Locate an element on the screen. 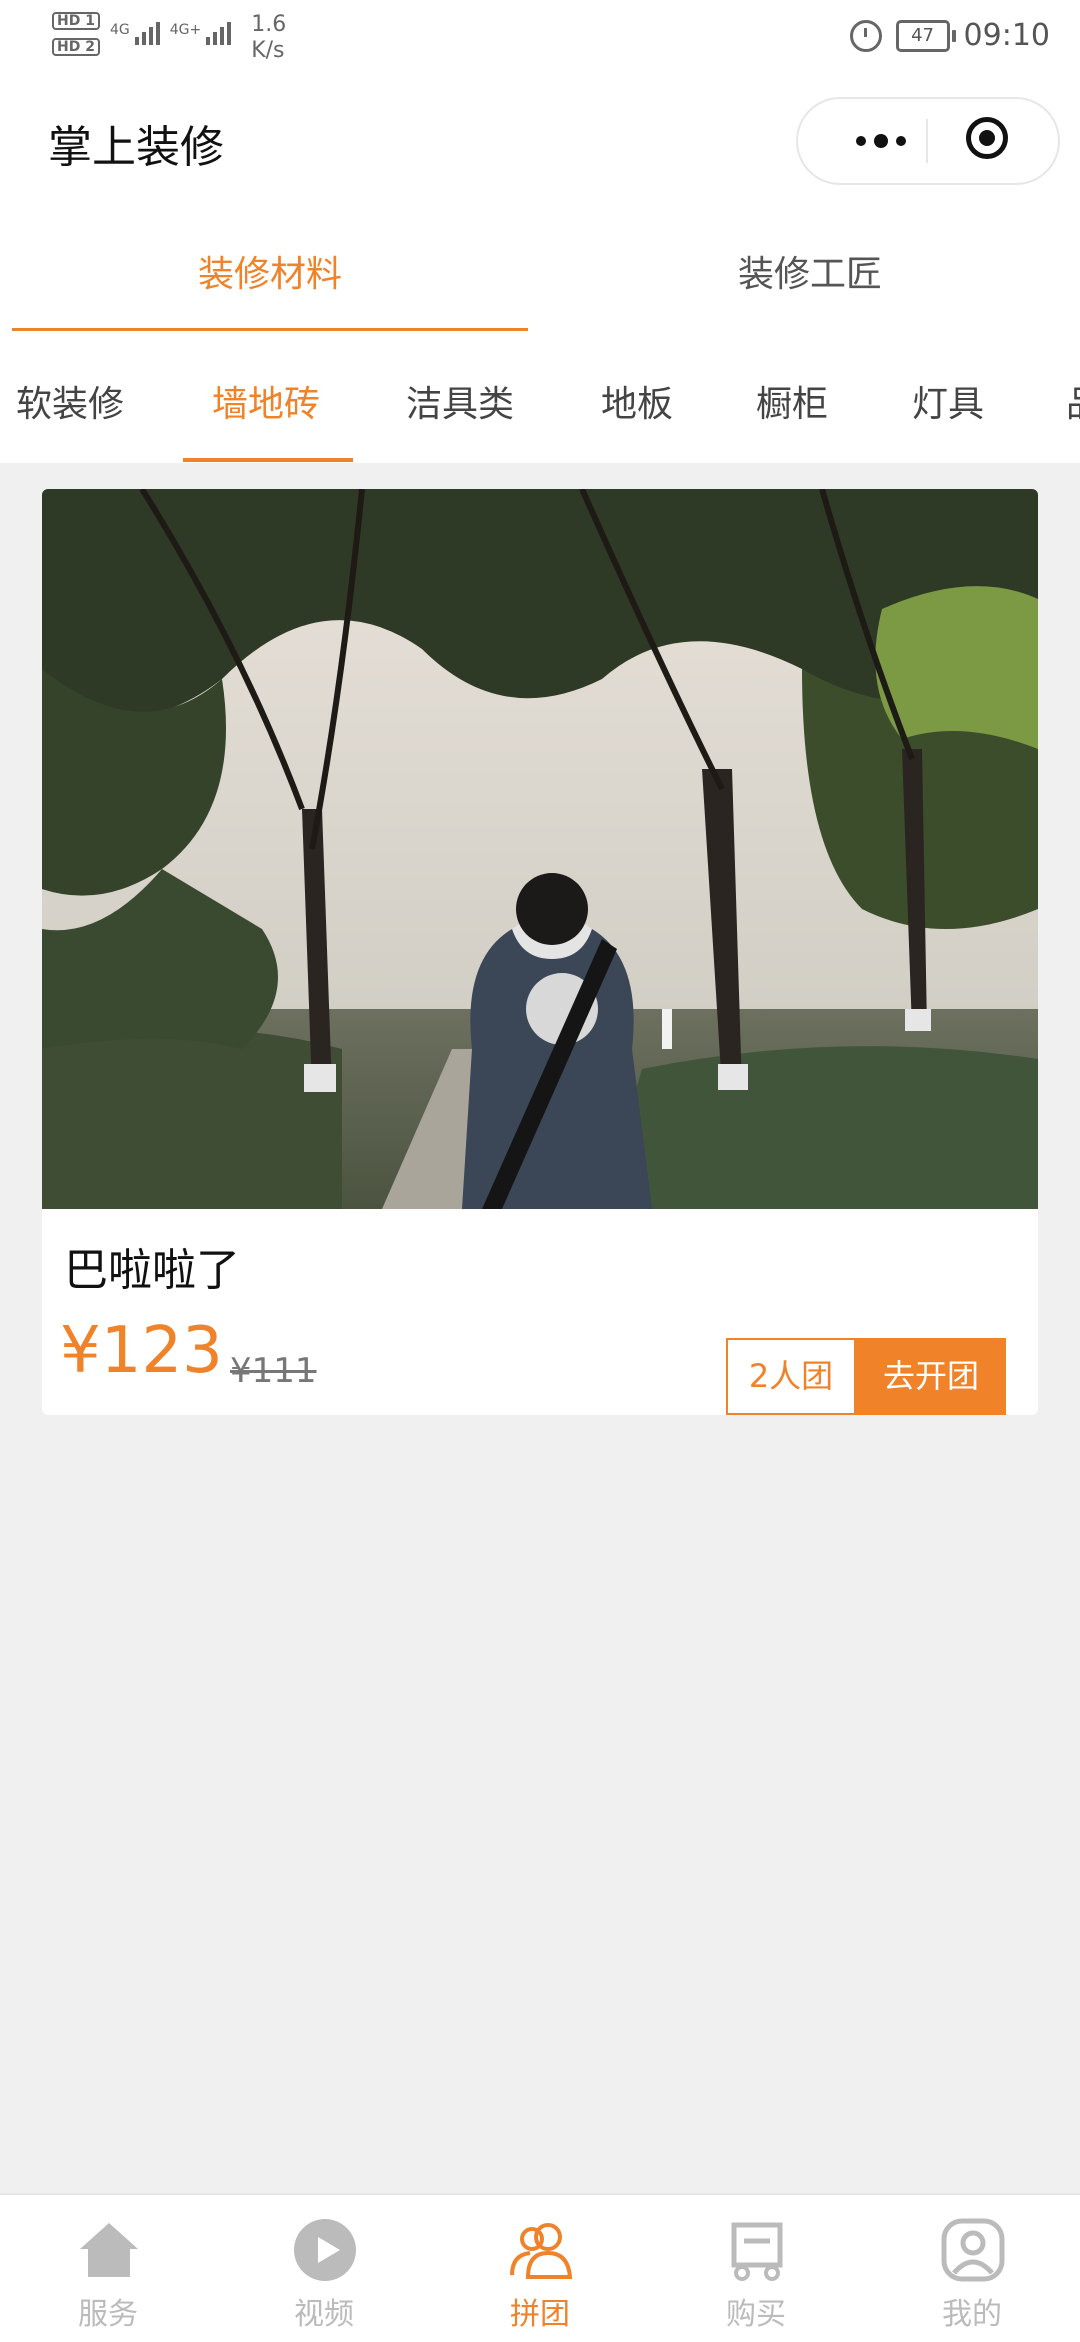 The height and width of the screenshot is (2342, 1080). speed-unit: K/s is located at coordinates (268, 50).